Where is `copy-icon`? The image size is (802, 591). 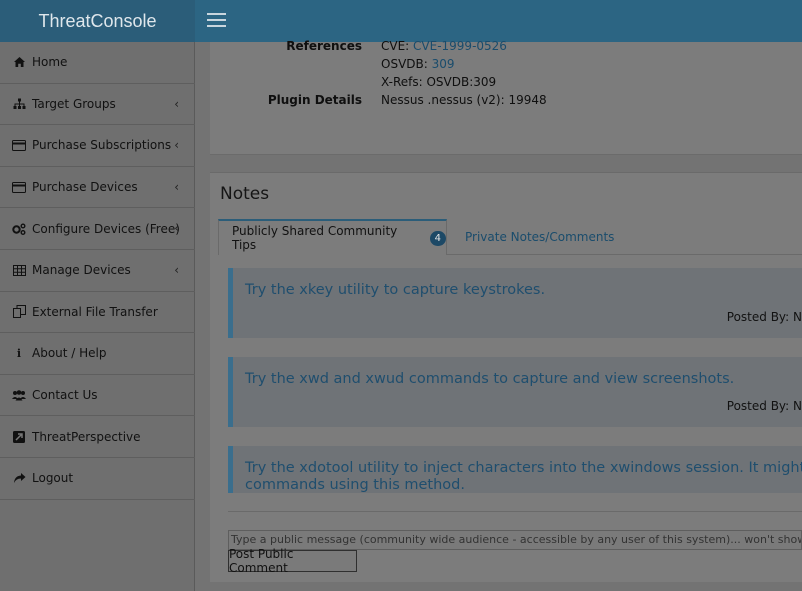
copy-icon is located at coordinates (19, 312).